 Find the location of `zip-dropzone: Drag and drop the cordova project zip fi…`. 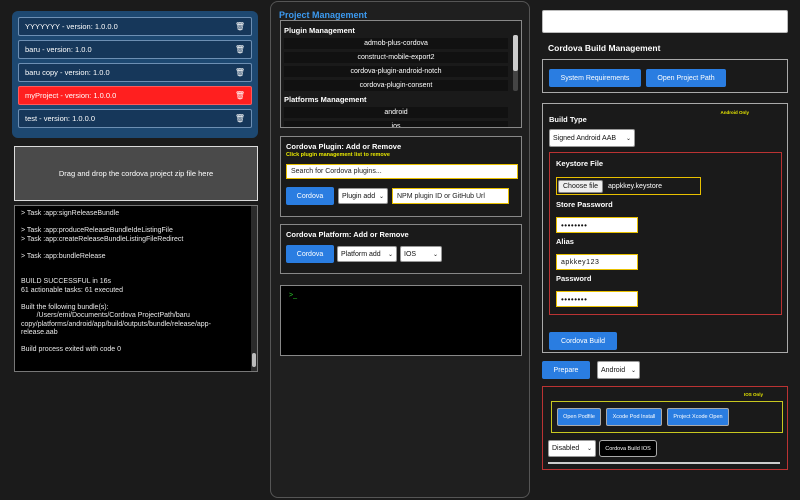

zip-dropzone: Drag and drop the cordova project zip fi… is located at coordinates (136, 173).